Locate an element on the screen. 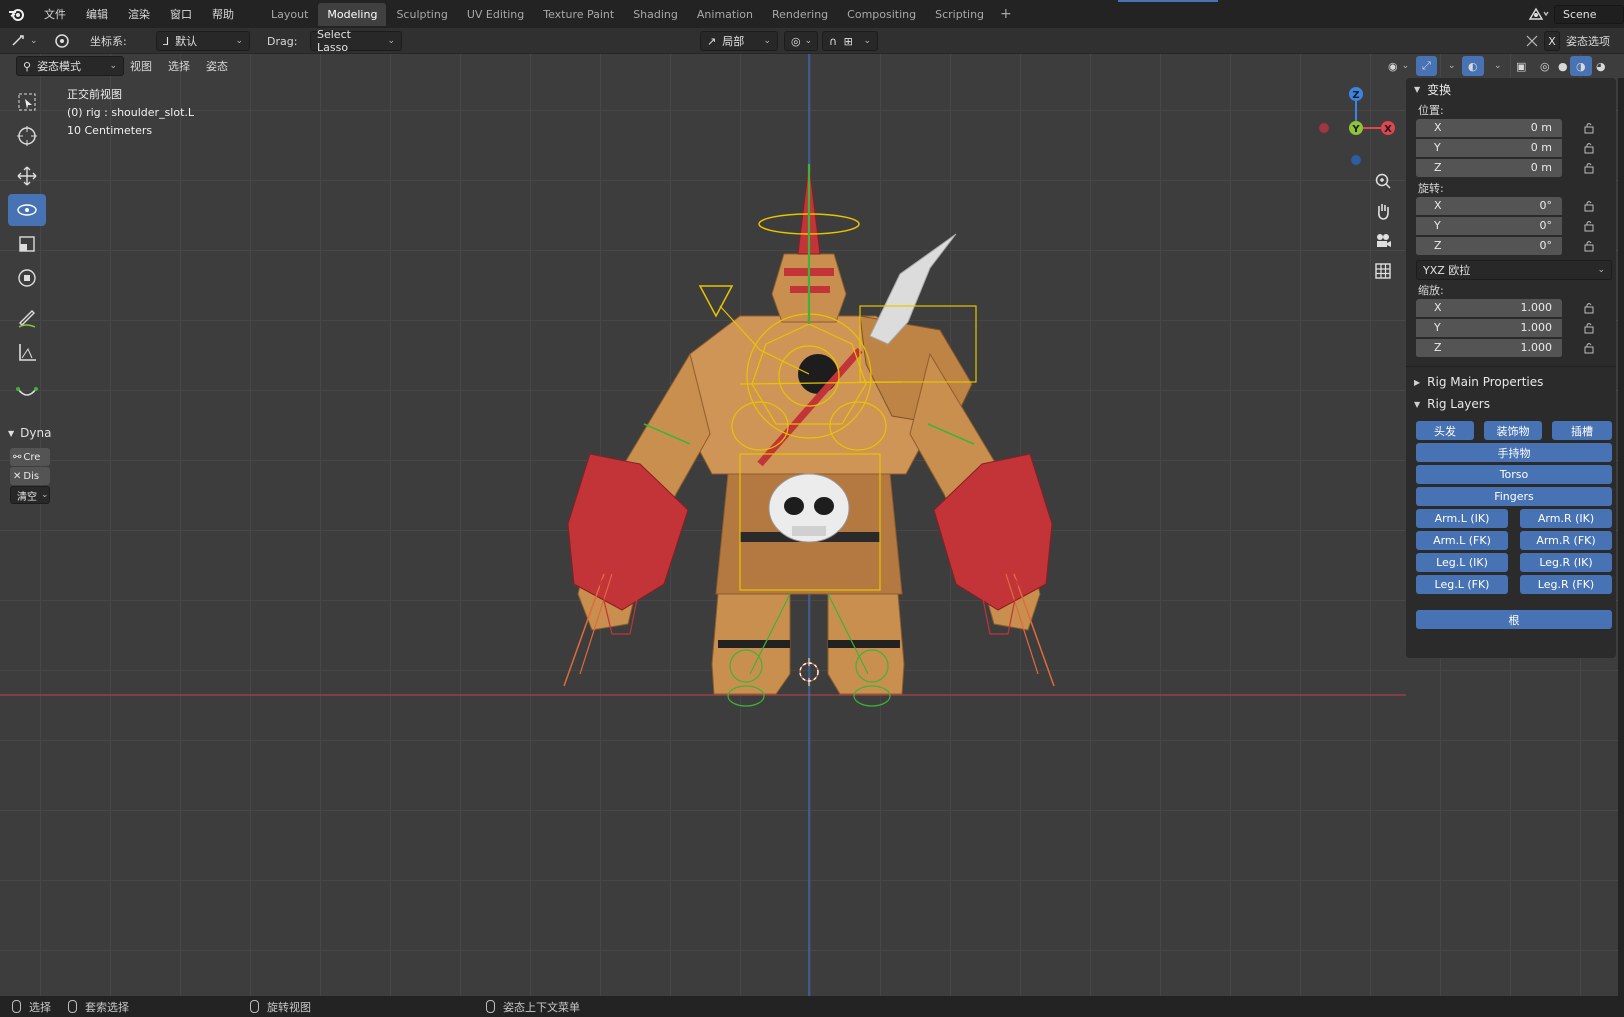 The width and height of the screenshot is (1624, 1017). scale-z-field: Z 1.000 is located at coordinates (1489, 348).